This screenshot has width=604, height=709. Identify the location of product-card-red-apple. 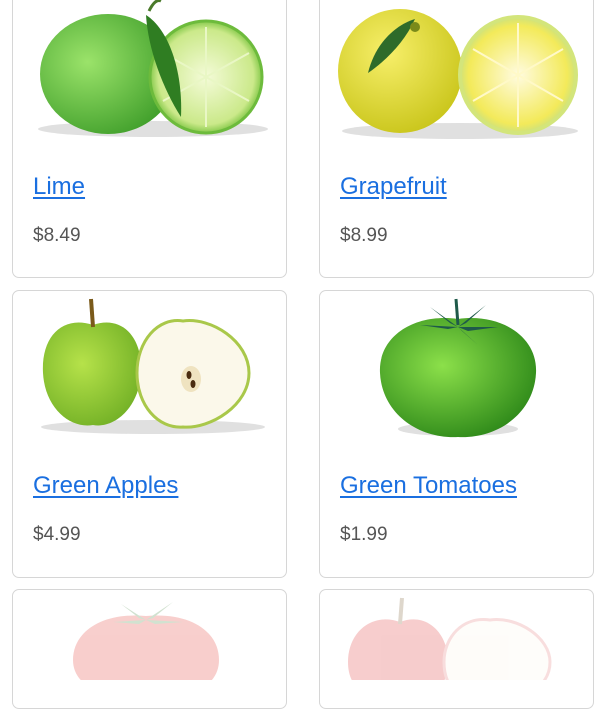
(456, 649).